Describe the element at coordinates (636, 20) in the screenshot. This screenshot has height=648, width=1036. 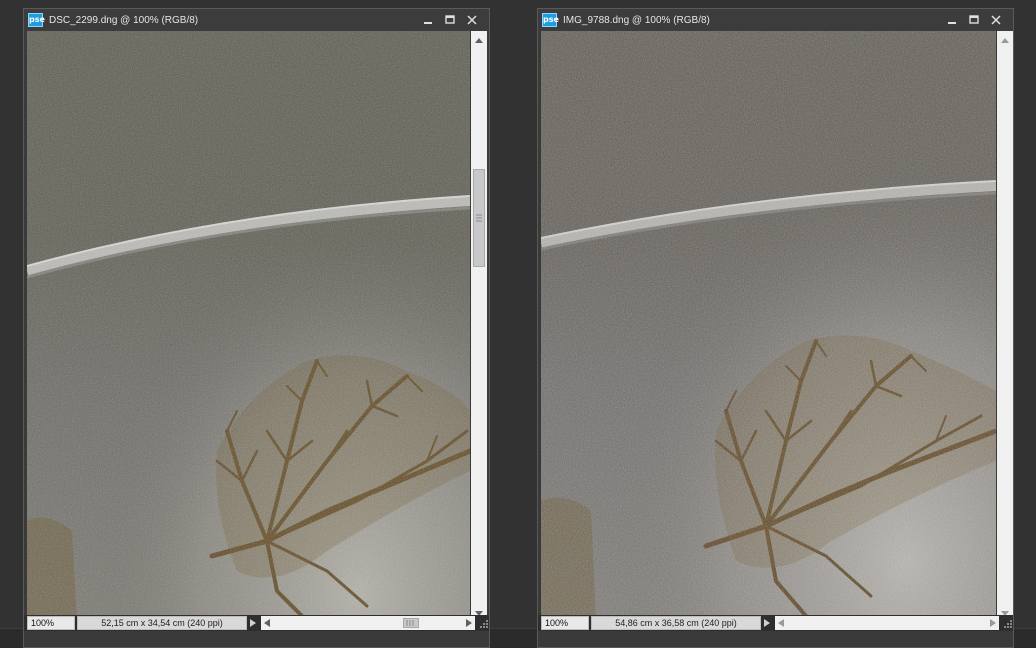
I see `window-2-title: IMG_9788.dng @ 100% (RGB/8)` at that location.